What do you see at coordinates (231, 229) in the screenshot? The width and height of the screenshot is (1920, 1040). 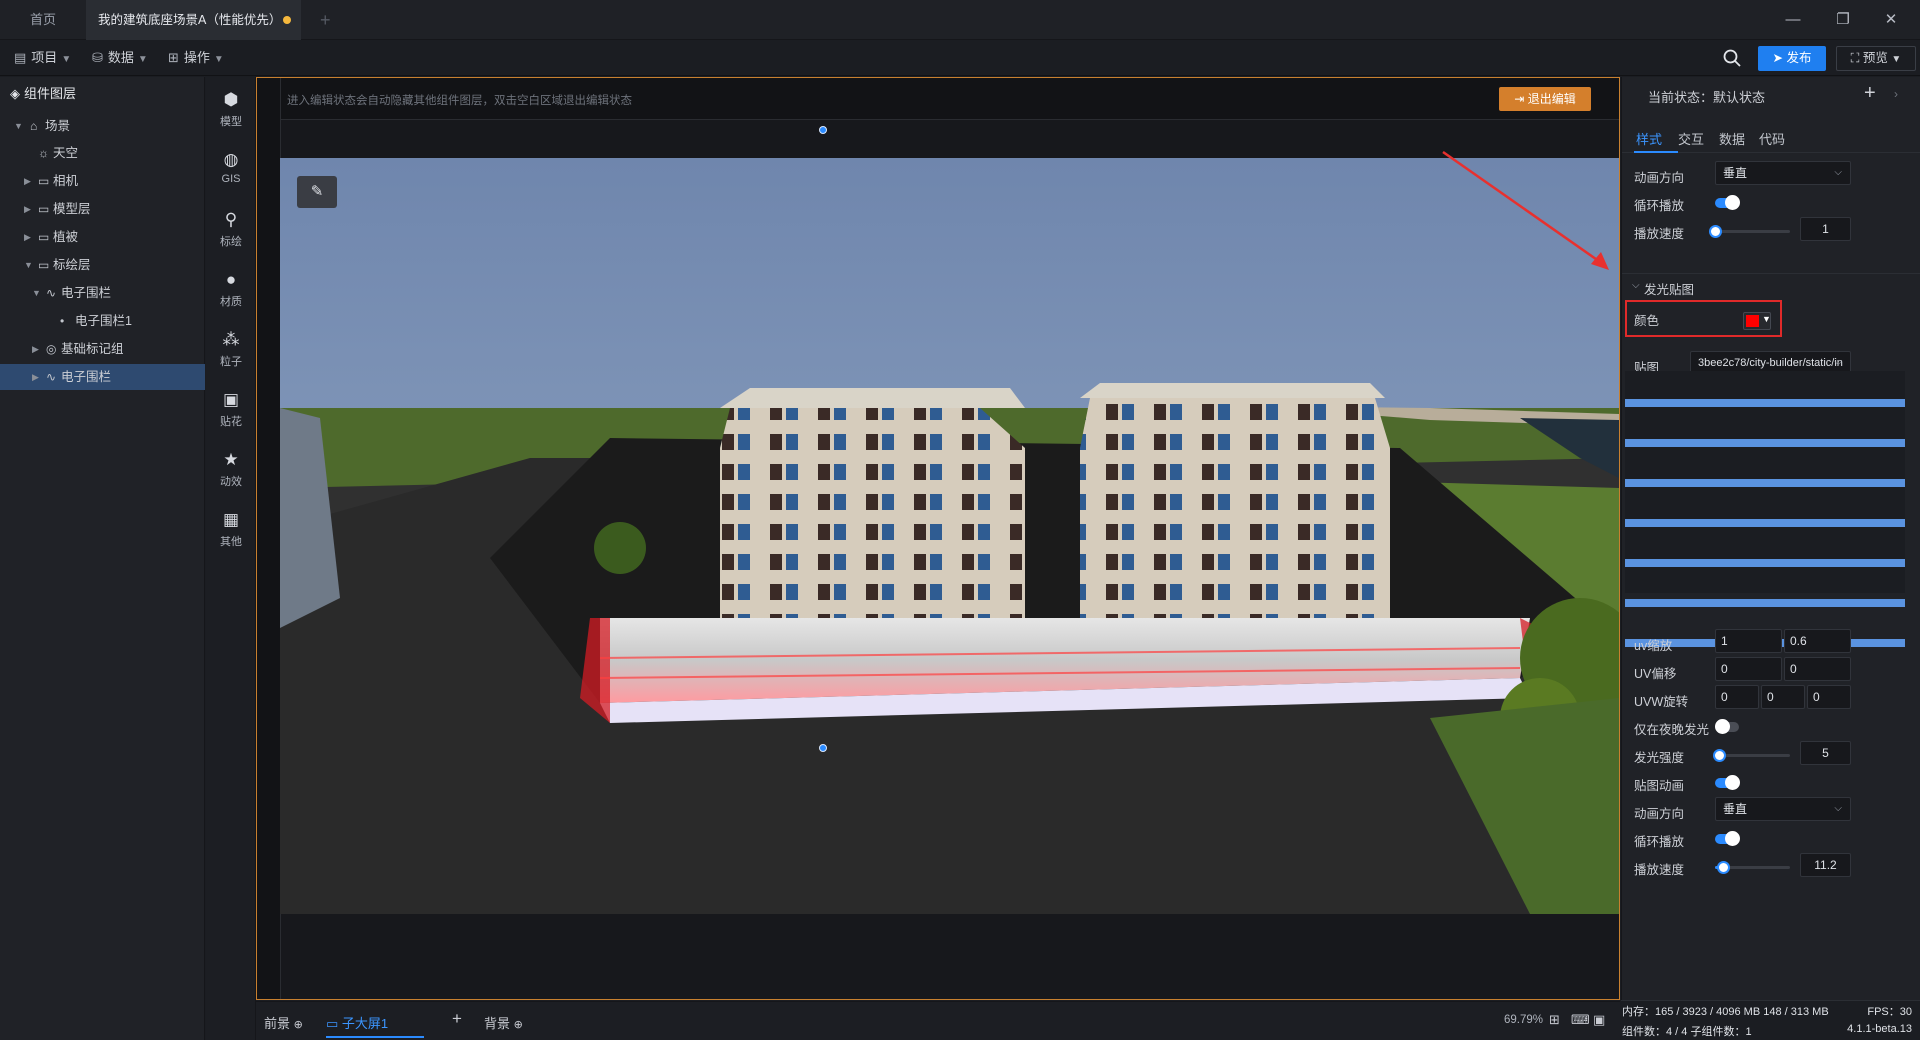 I see `component-plot: ⚲ 标绘` at bounding box center [231, 229].